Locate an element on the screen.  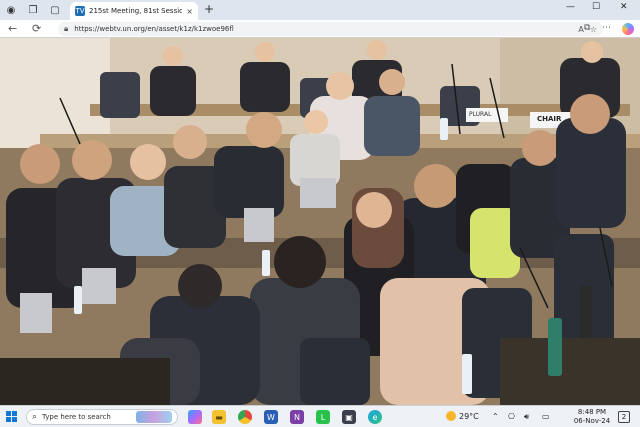
system-clock: 8:48 PM 06-Nov-24 is located at coordinates (592, 417).